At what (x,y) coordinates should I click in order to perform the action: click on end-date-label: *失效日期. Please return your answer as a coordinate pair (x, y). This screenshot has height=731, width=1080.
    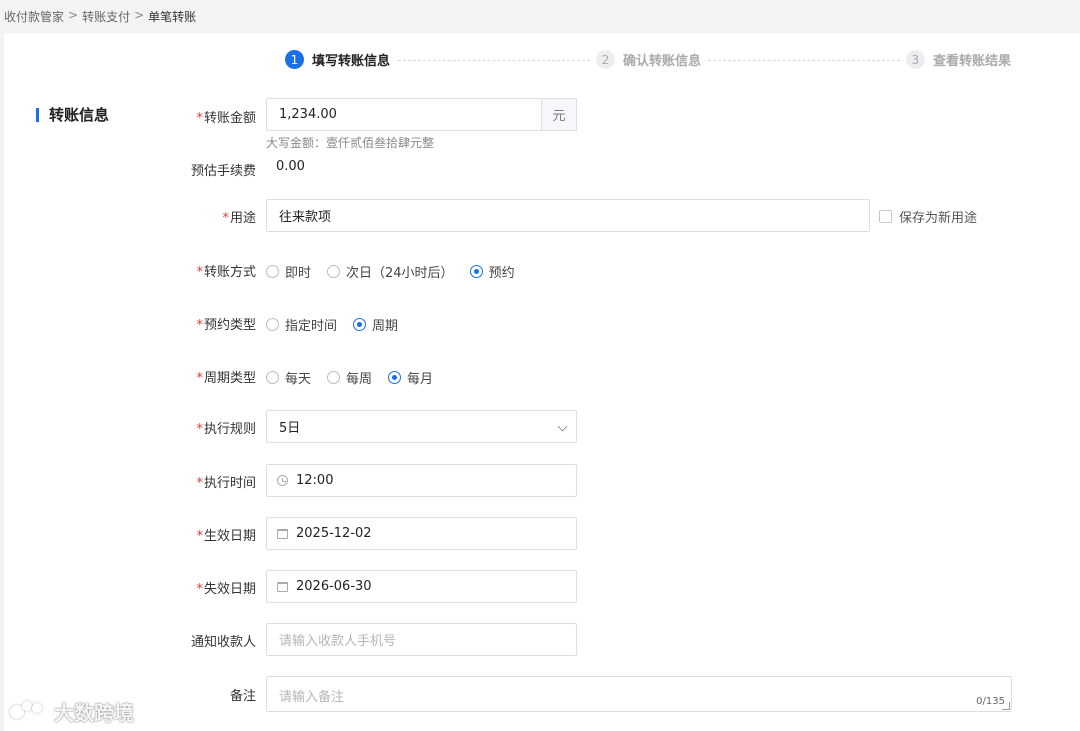
    Looking at the image, I should click on (226, 589).